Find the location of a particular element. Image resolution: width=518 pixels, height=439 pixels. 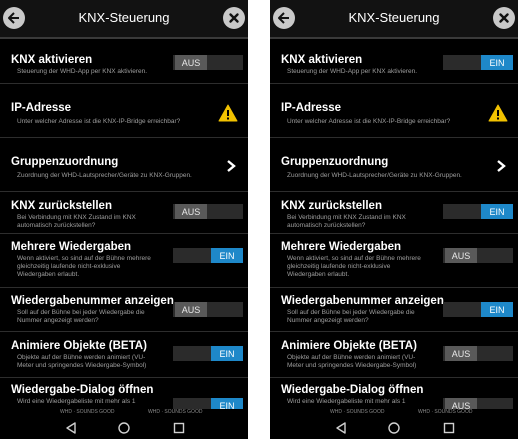

toggle-animiere-objekte: AUS is located at coordinates (478, 353).